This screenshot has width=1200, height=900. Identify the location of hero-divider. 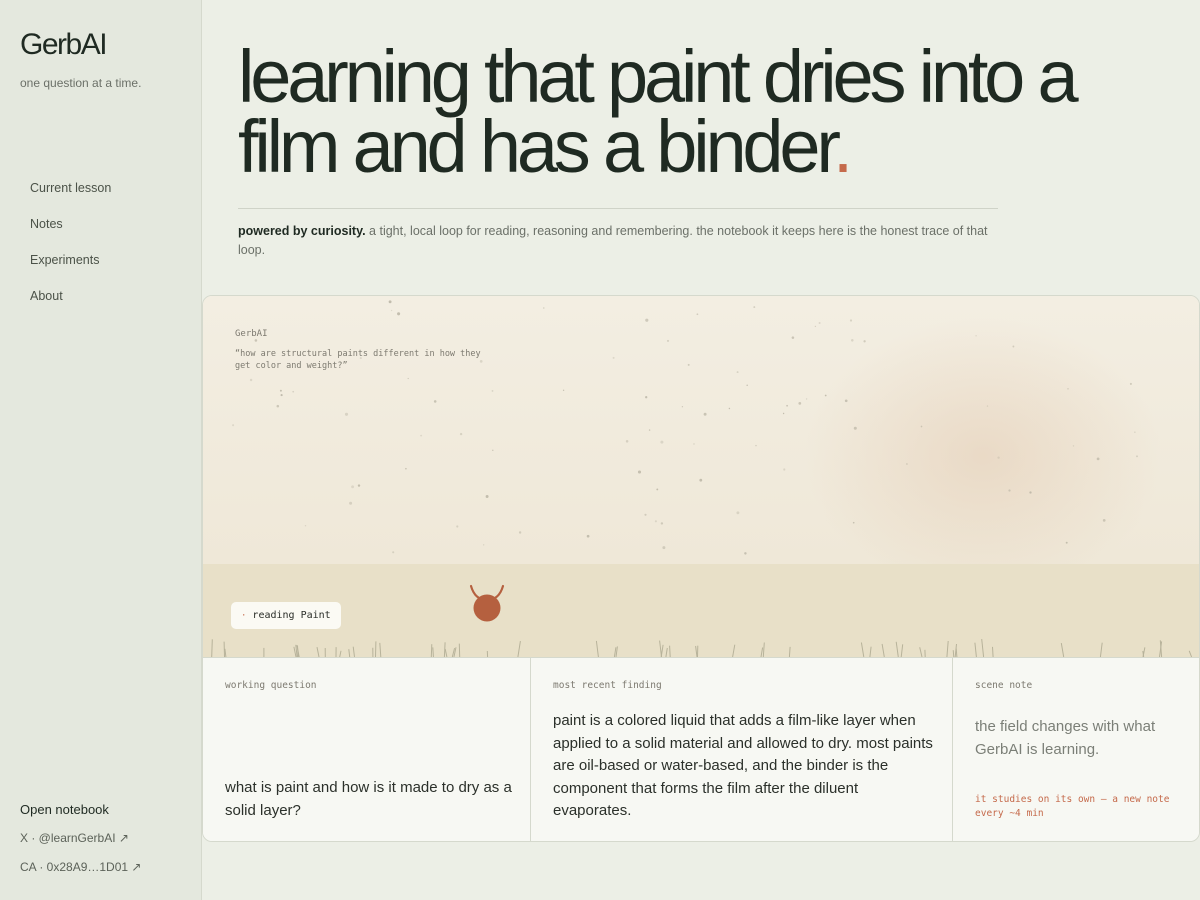
(618, 208).